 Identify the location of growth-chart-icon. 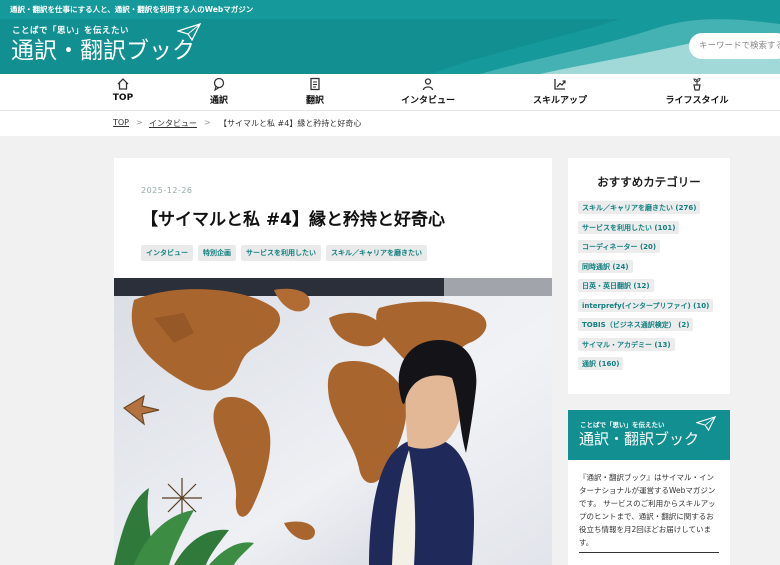
(560, 84).